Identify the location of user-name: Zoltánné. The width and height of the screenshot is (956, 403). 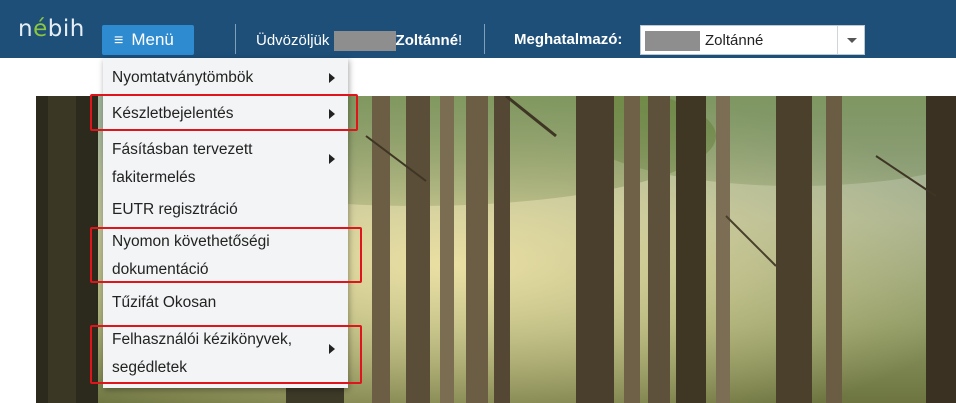
(427, 40).